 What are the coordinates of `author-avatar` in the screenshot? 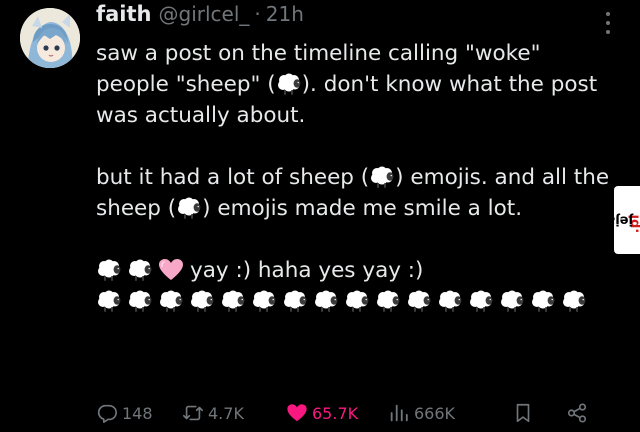 It's located at (50, 38).